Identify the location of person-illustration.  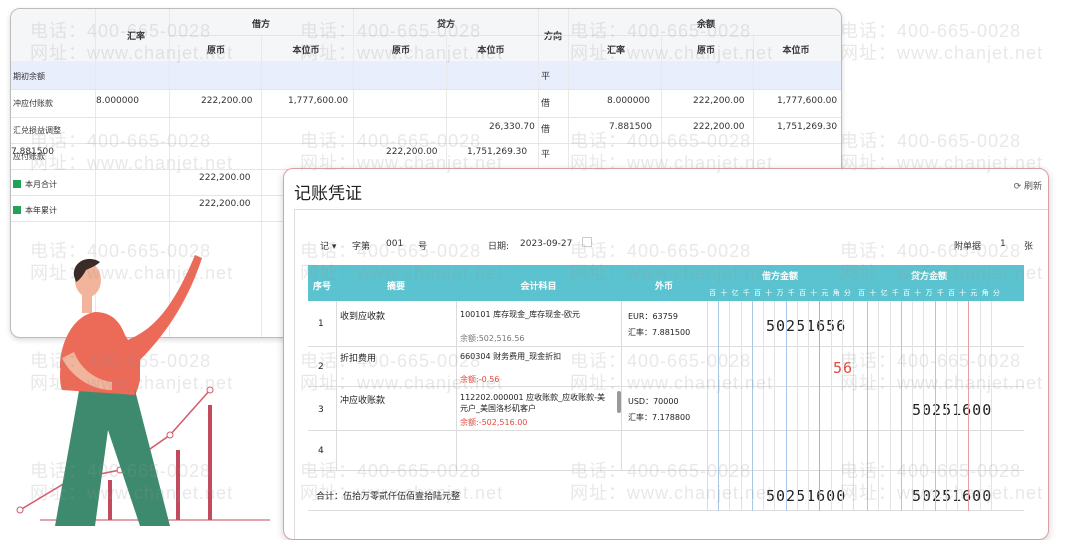
(143, 390).